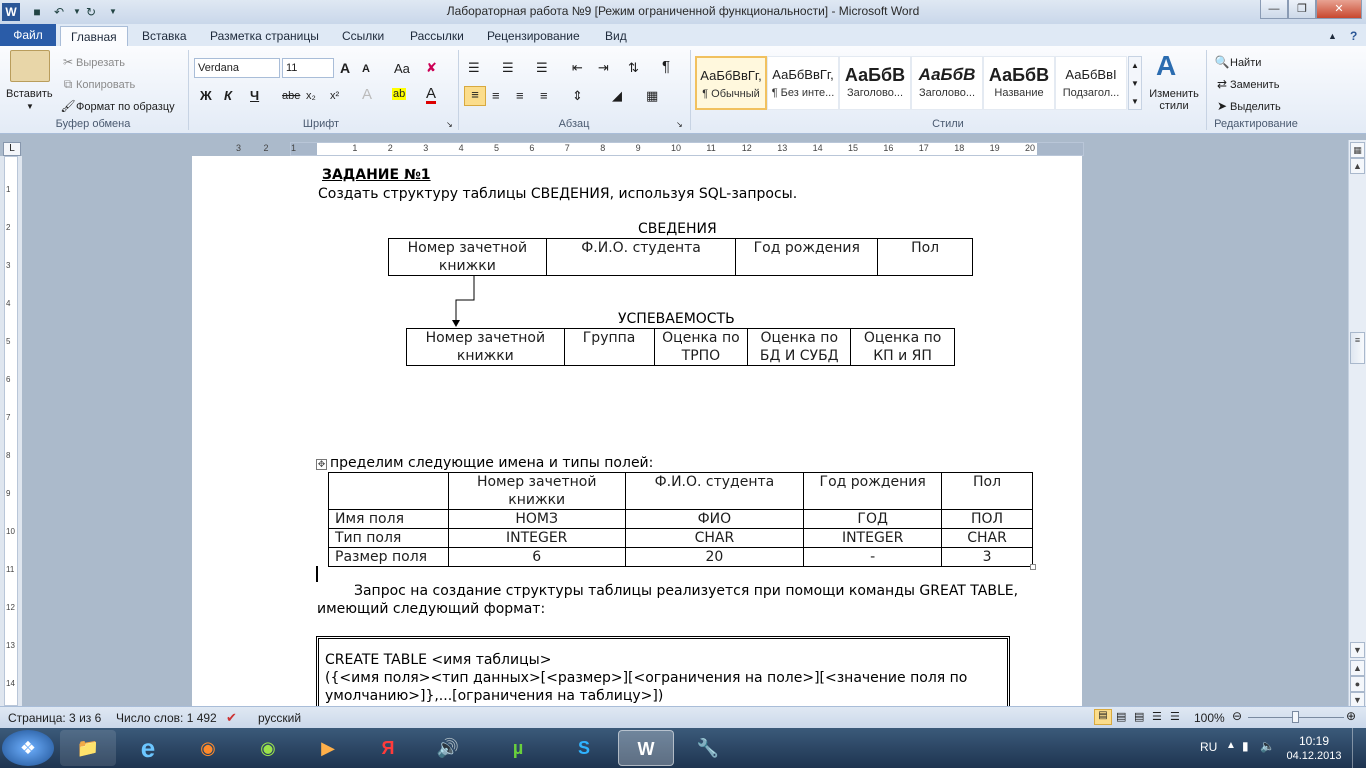 Image resolution: width=1366 pixels, height=768 pixels. I want to click on align-left-button: ≡, so click(475, 96).